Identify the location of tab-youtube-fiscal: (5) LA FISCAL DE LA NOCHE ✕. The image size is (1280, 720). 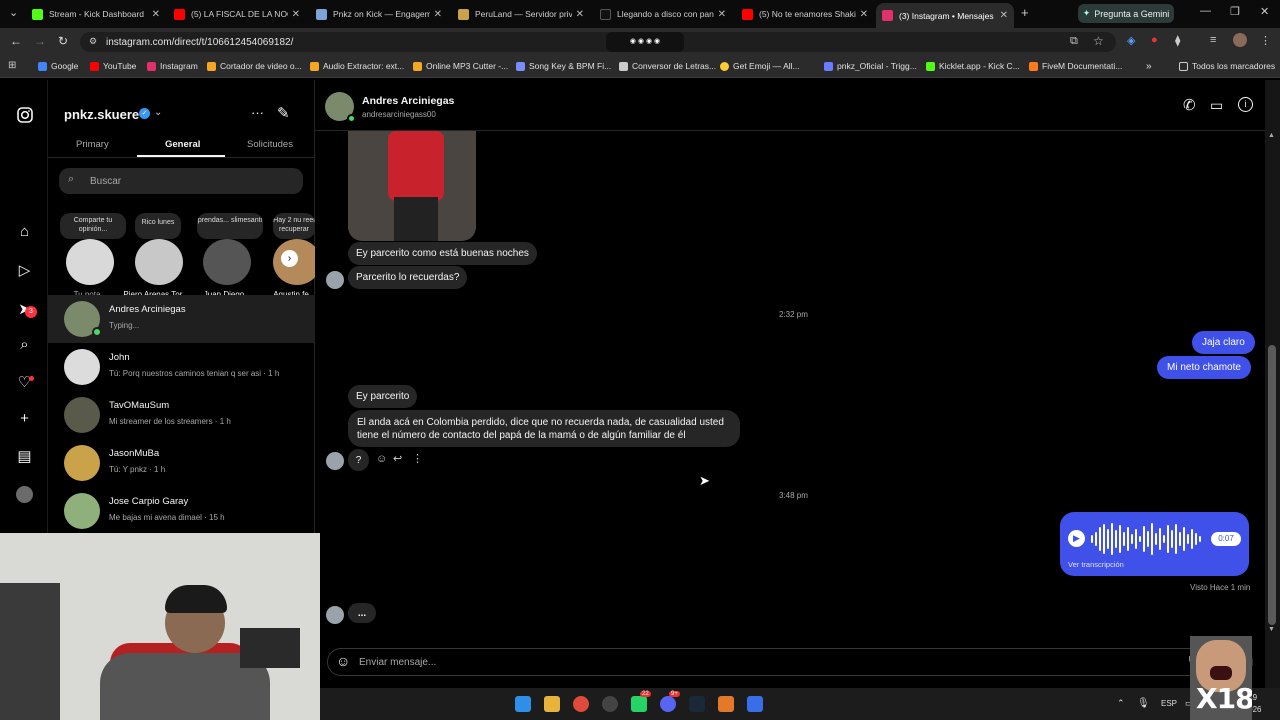
(237, 14).